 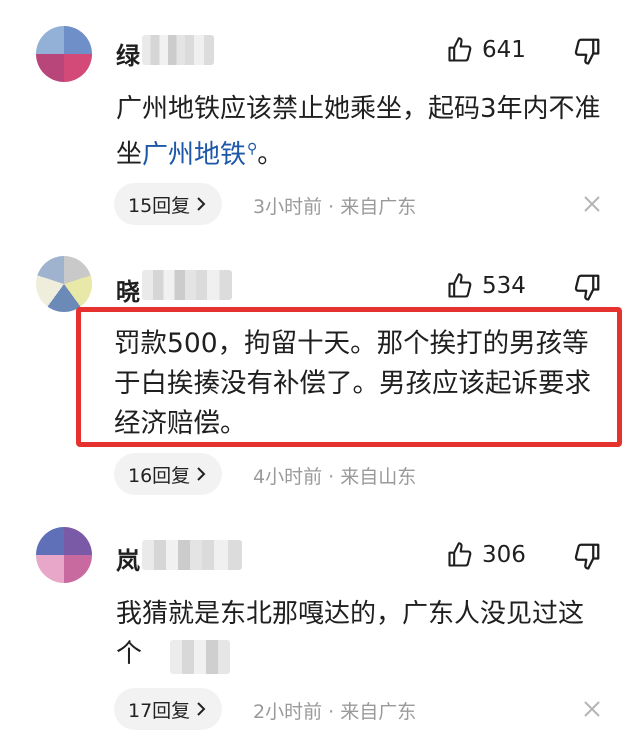 What do you see at coordinates (128, 53) in the screenshot?
I see `username: 绿` at bounding box center [128, 53].